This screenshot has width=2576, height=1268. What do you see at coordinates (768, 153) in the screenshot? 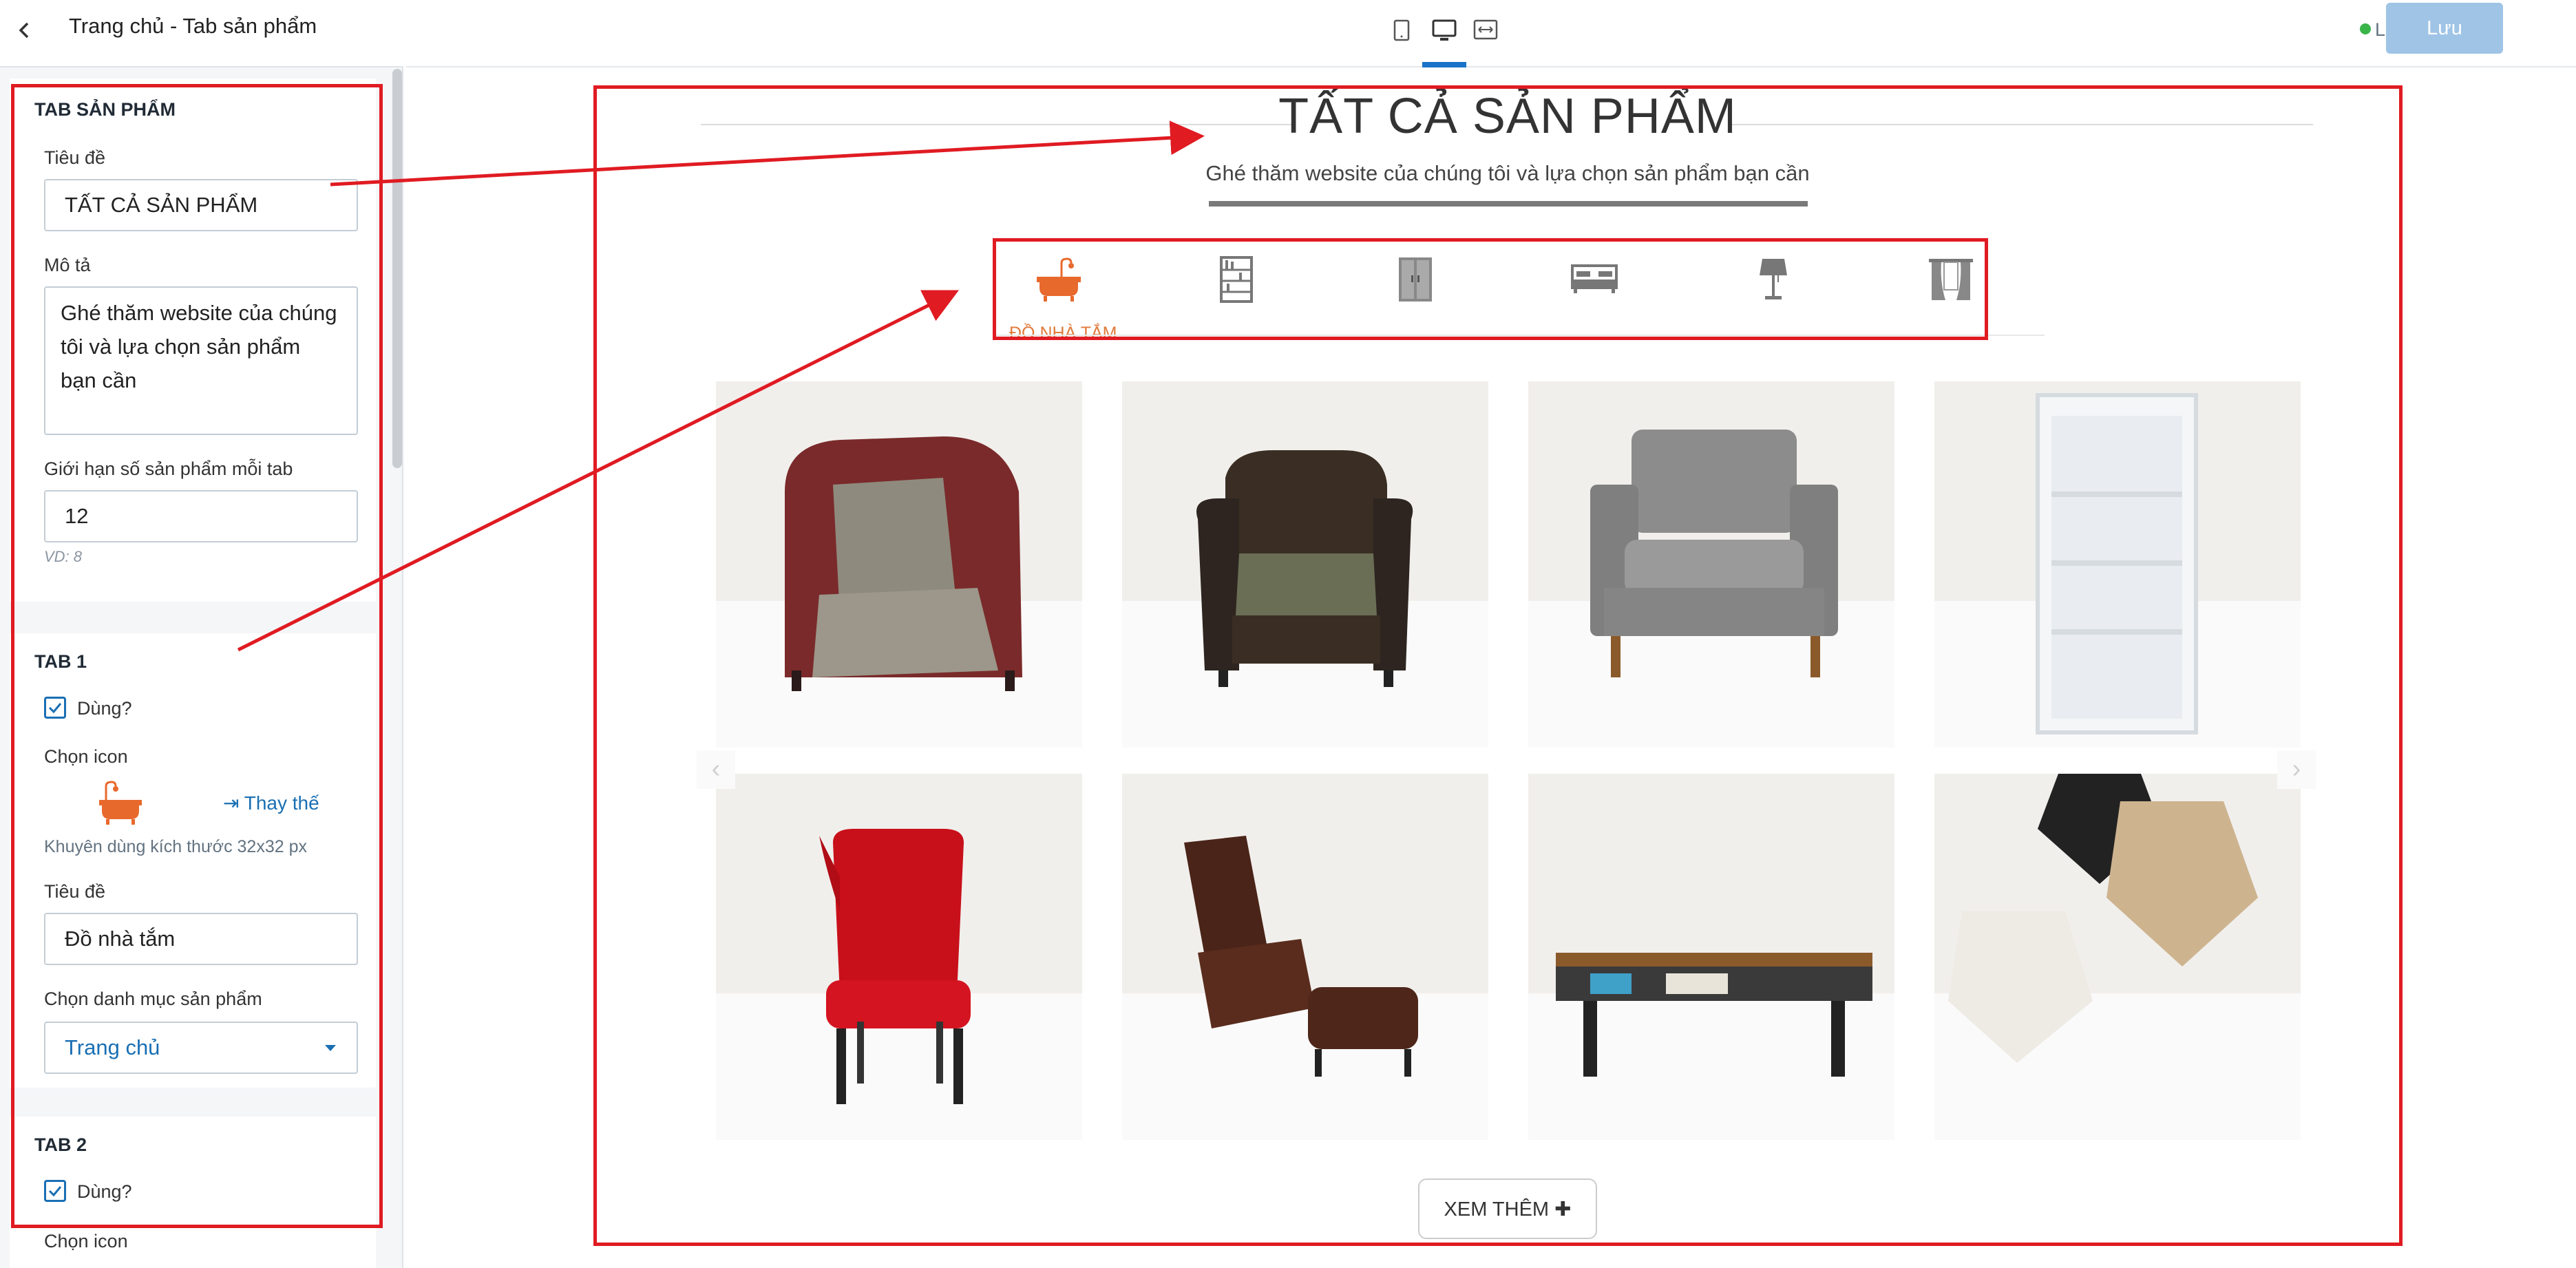
I see `arrow-title` at bounding box center [768, 153].